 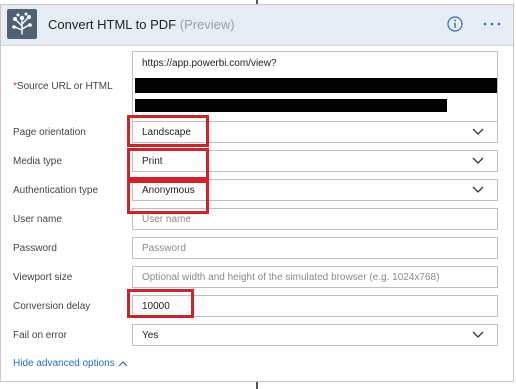 I want to click on card-title: Convert HTML to PDF (Preview), so click(x=141, y=24).